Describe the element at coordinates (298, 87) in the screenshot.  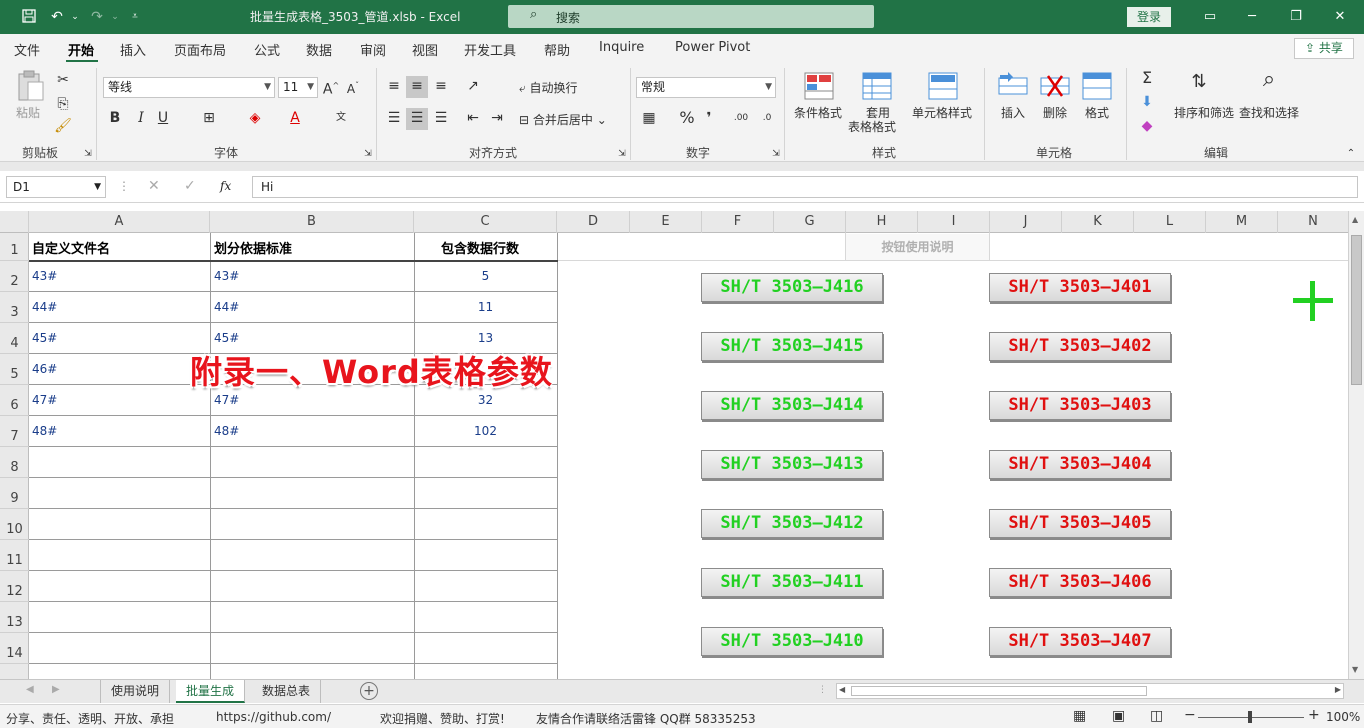
I see `font-size-select: 11 ▼` at that location.